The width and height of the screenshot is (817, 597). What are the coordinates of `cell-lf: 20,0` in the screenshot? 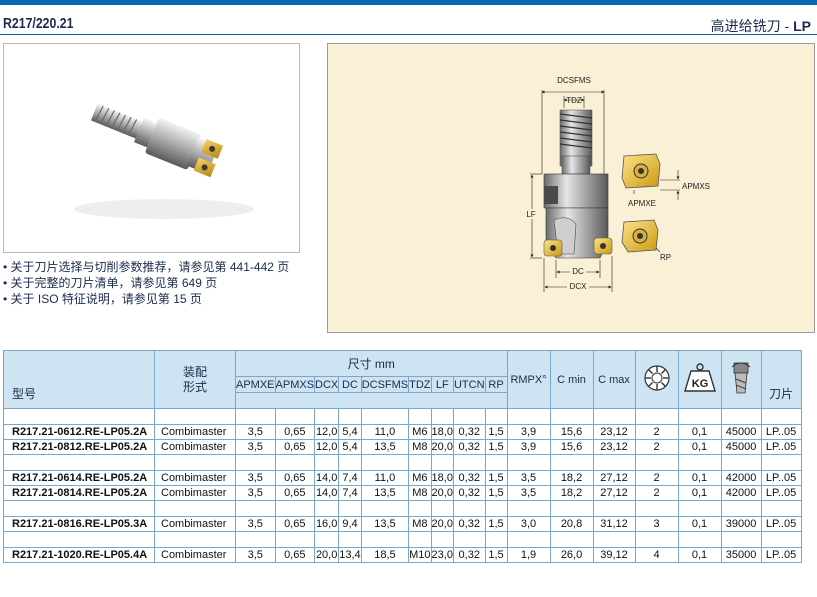 It's located at (442, 493).